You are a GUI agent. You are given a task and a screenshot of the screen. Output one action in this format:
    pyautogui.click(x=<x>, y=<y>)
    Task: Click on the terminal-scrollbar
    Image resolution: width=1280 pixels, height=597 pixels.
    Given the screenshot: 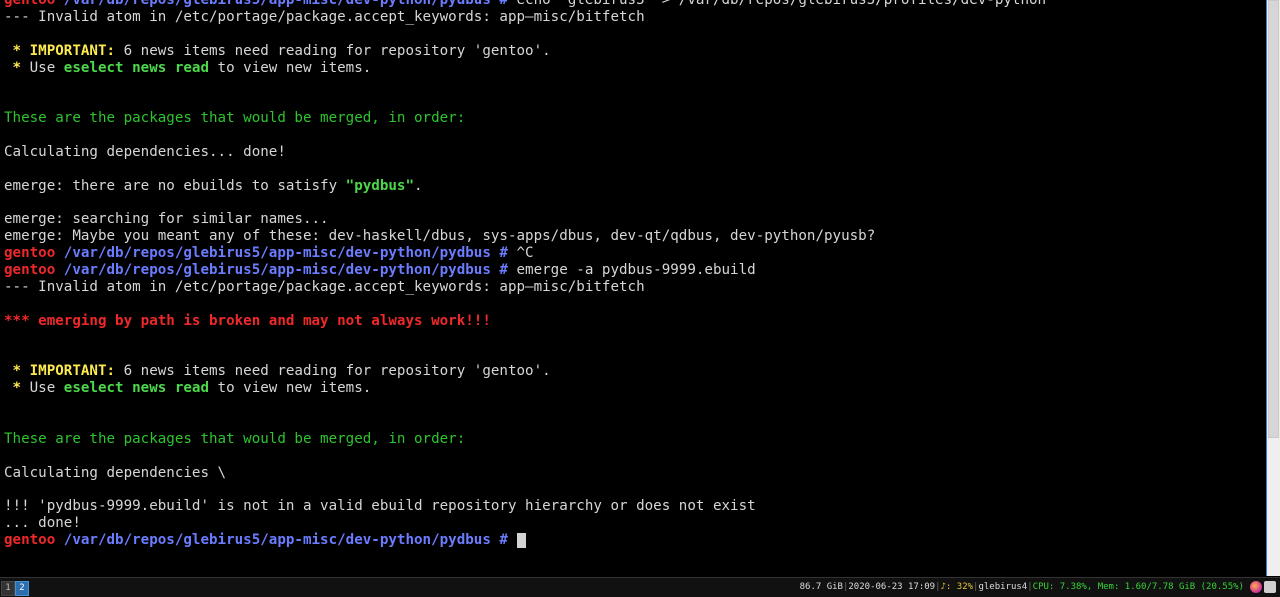 What is the action you would take?
    pyautogui.click(x=1273, y=288)
    